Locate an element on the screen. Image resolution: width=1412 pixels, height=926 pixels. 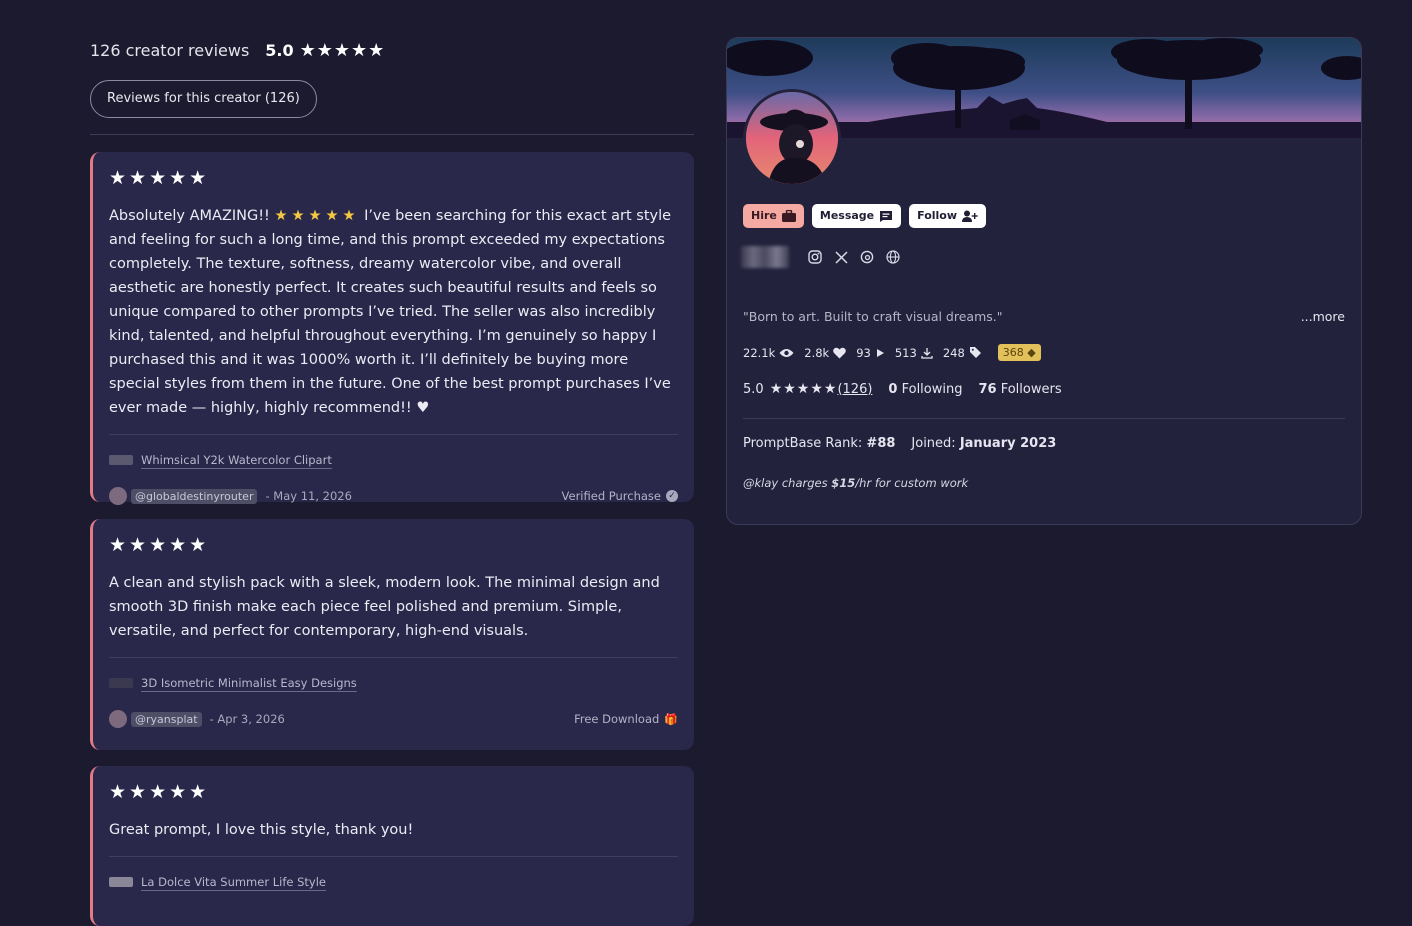
score-badge: 368 ◆ is located at coordinates (1019, 352).